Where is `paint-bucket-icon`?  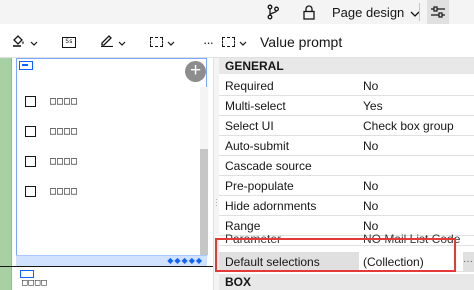
paint-bucket-icon is located at coordinates (19, 42).